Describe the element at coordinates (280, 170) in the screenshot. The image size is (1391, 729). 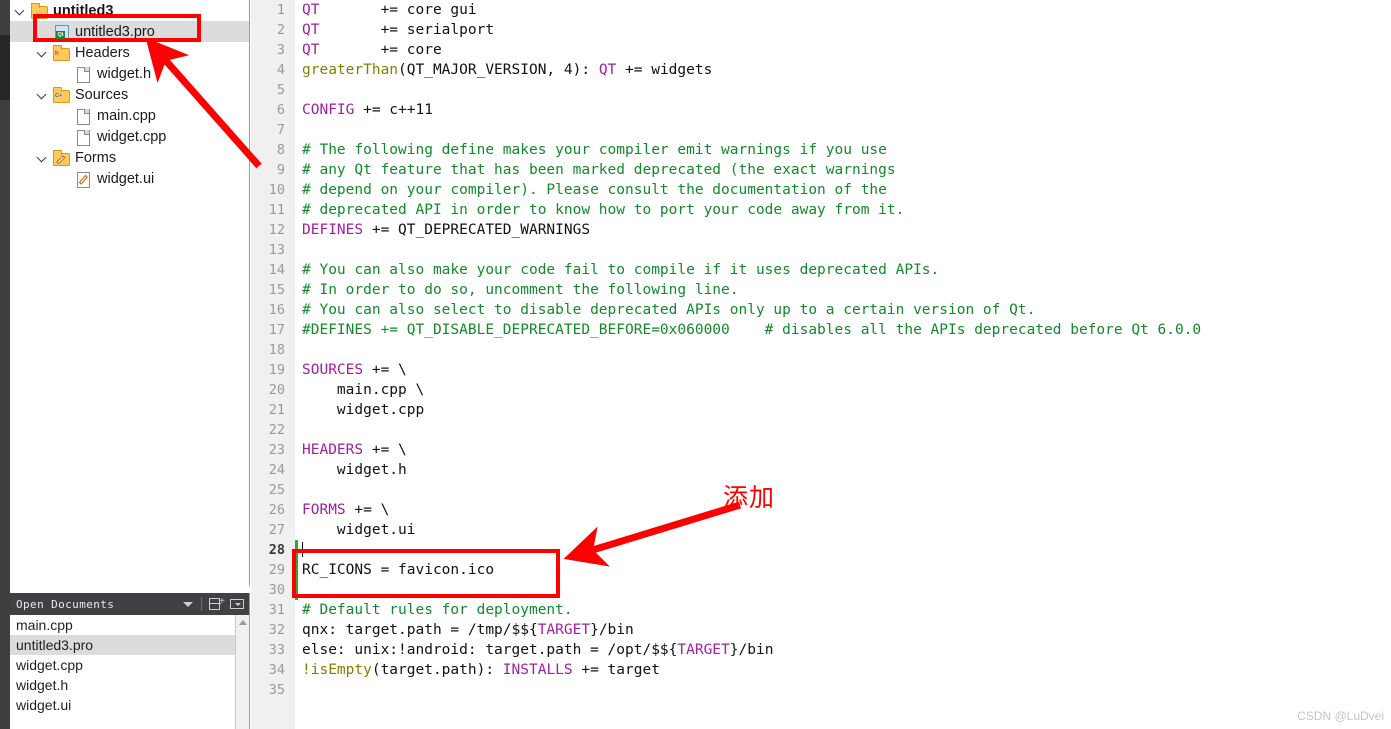
I see `line-number: 9` at that location.